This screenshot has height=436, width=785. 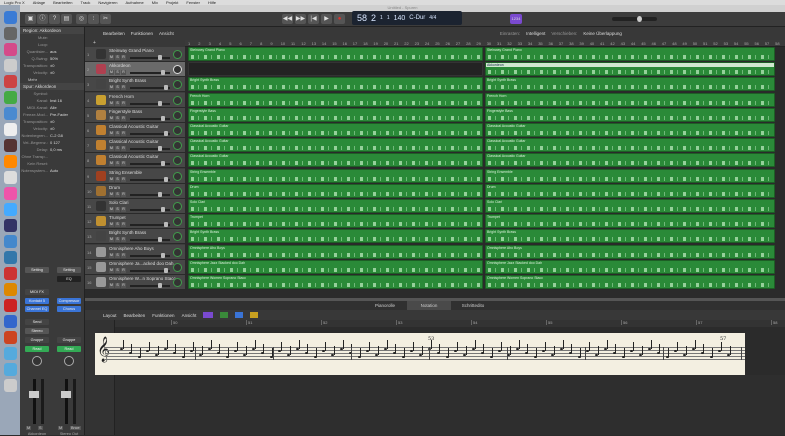 What do you see at coordinates (429, 305) in the screenshot?
I see `tab-notation: Notation` at bounding box center [429, 305].